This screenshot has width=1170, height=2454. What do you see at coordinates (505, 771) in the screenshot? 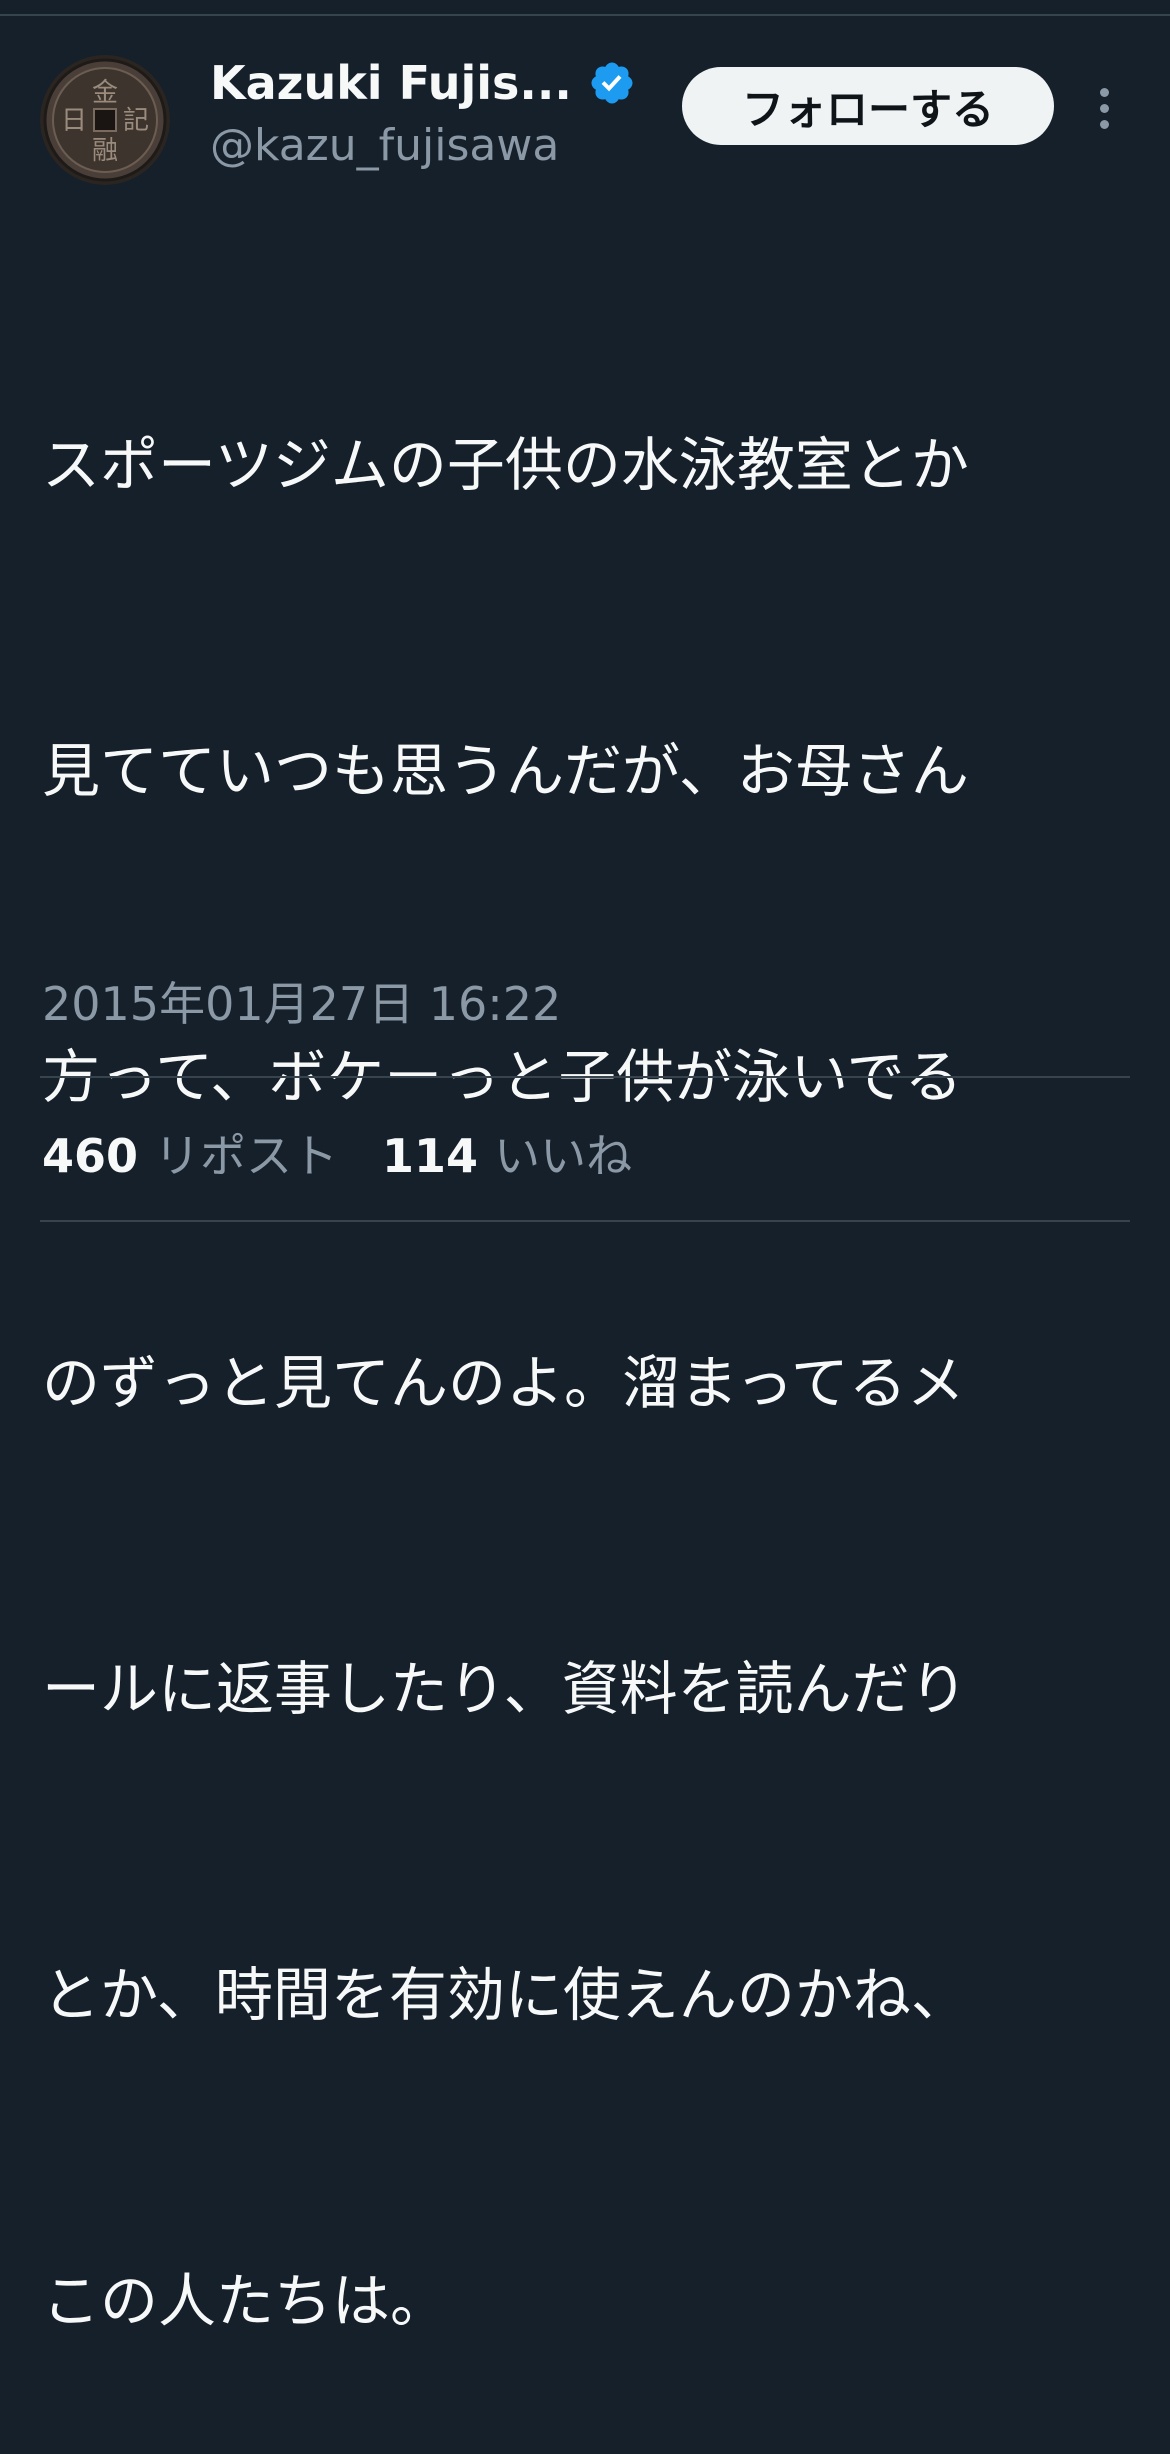
I see `tweet-line: 見てていつも思うんだが、お母さん` at bounding box center [505, 771].